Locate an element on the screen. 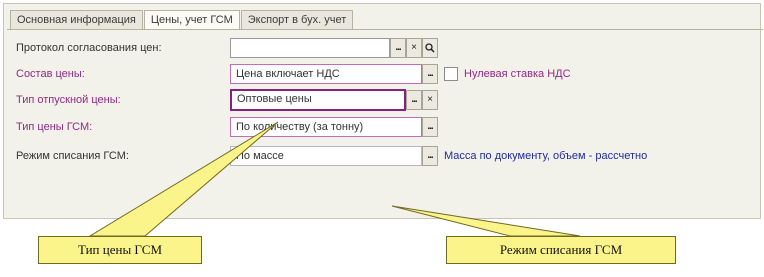 The height and width of the screenshot is (277, 764). left-callout-pointer is located at coordinates (183, 179).